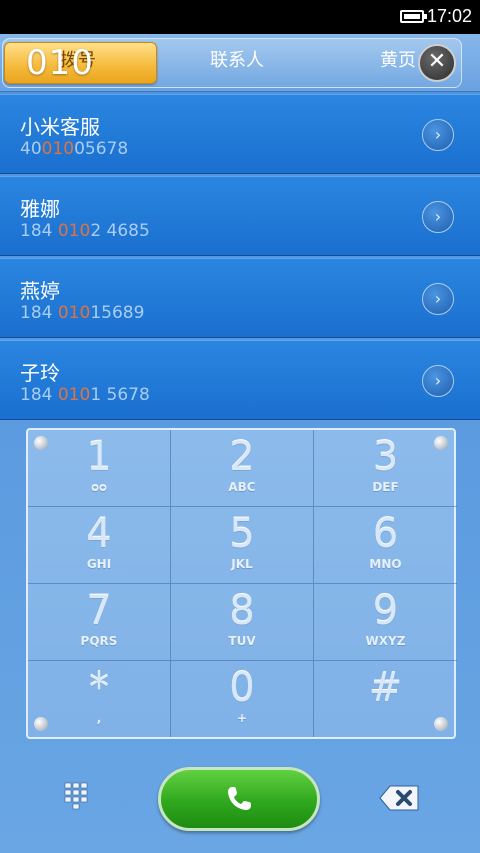  I want to click on clear-input-button: ✕, so click(437, 63).